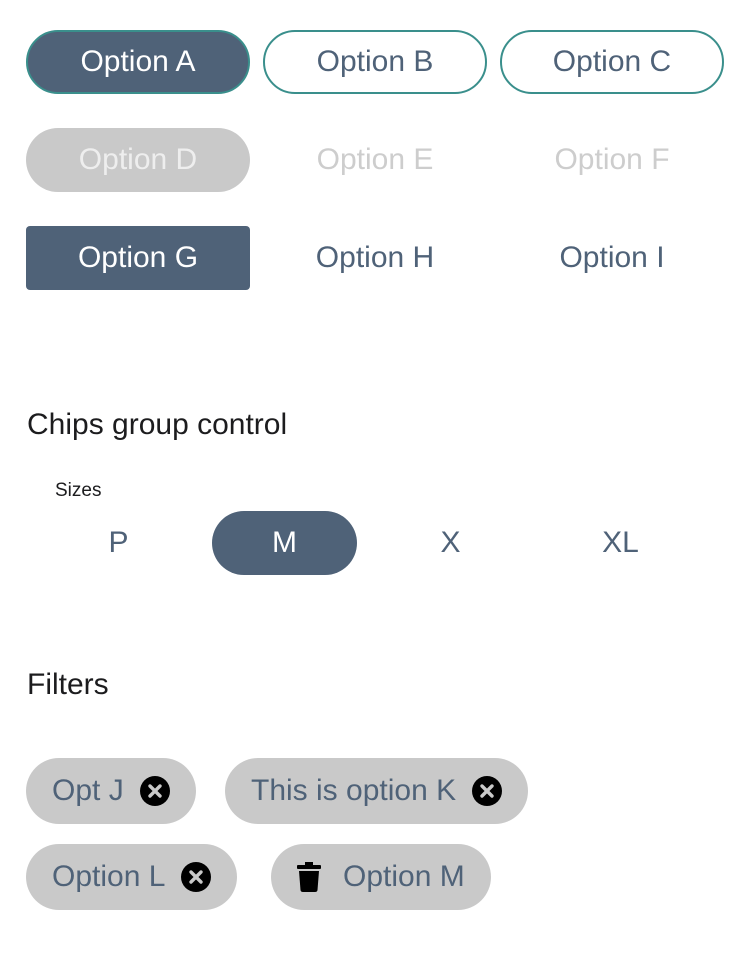  I want to click on option-f-button: Option F, so click(612, 160).